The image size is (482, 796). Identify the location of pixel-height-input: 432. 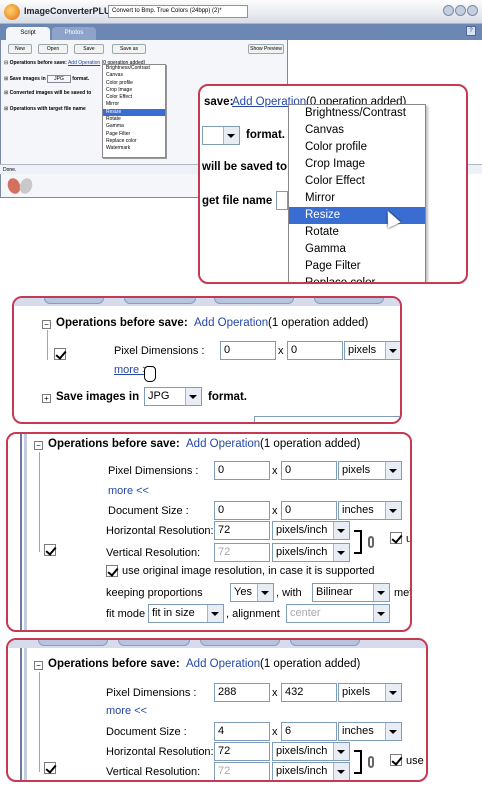
(309, 692).